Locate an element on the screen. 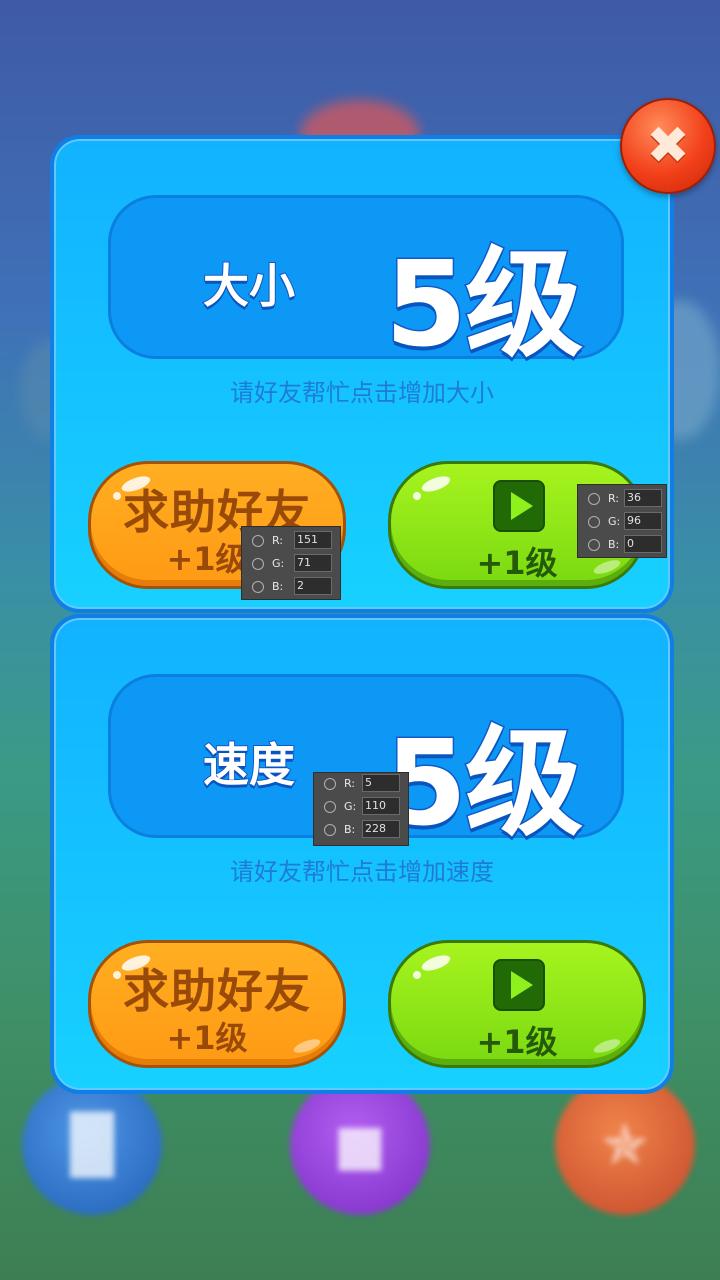 This screenshot has width=720, height=1280. share-button: ✯ is located at coordinates (625, 1145).